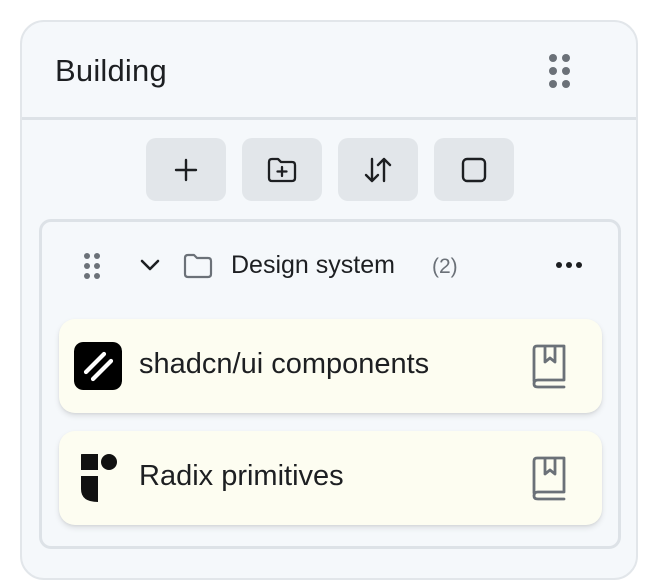  I want to click on square-icon, so click(474, 169).